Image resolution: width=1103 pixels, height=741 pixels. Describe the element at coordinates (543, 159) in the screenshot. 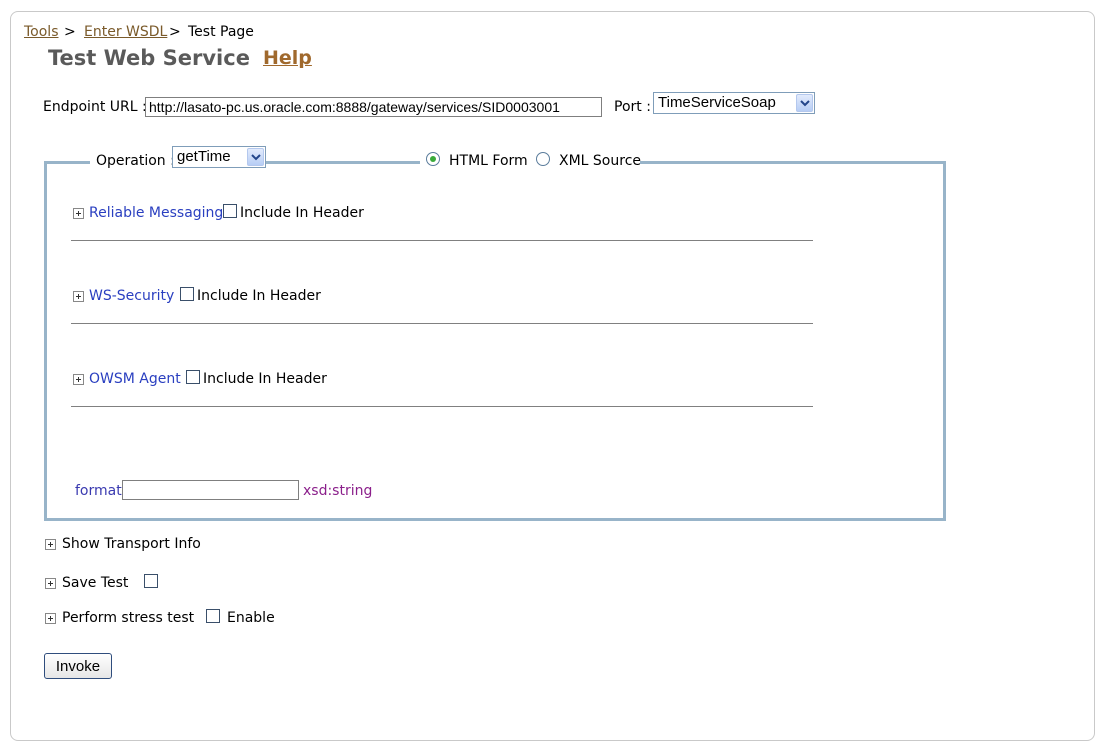

I see `xml-source-radio` at that location.